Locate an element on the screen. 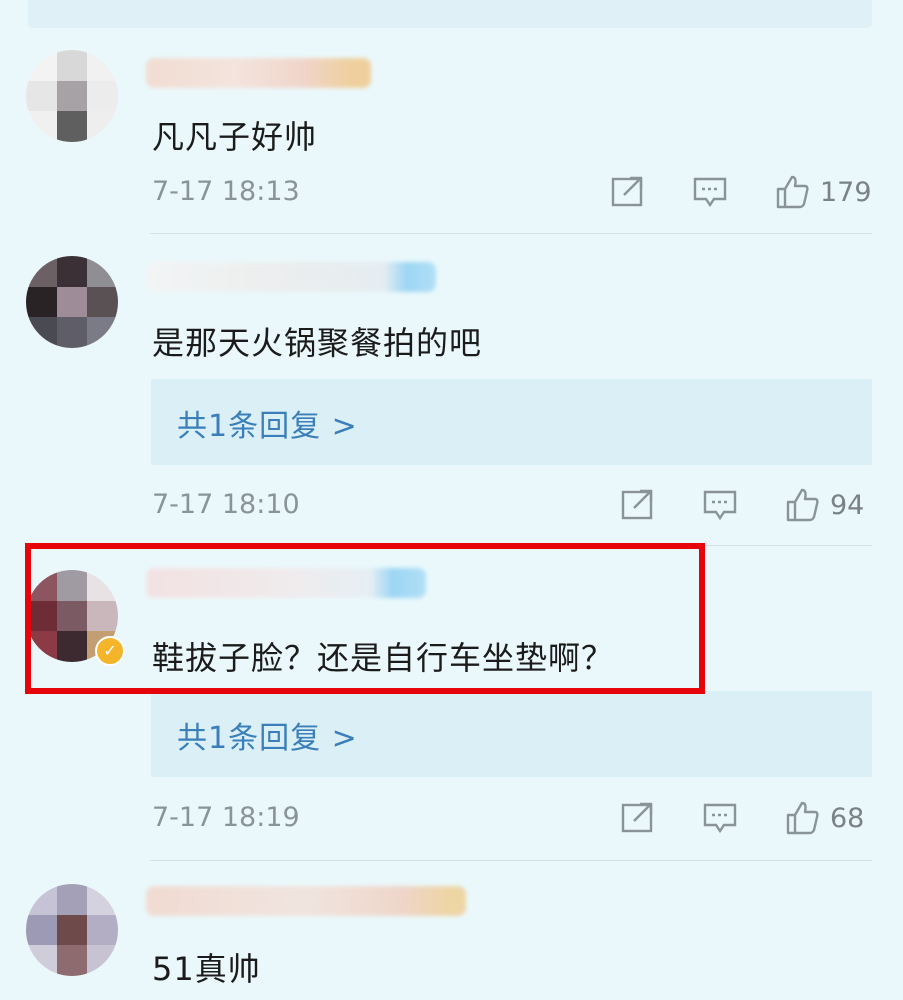 This screenshot has width=903, height=1000. comment-actions: 179 is located at coordinates (741, 192).